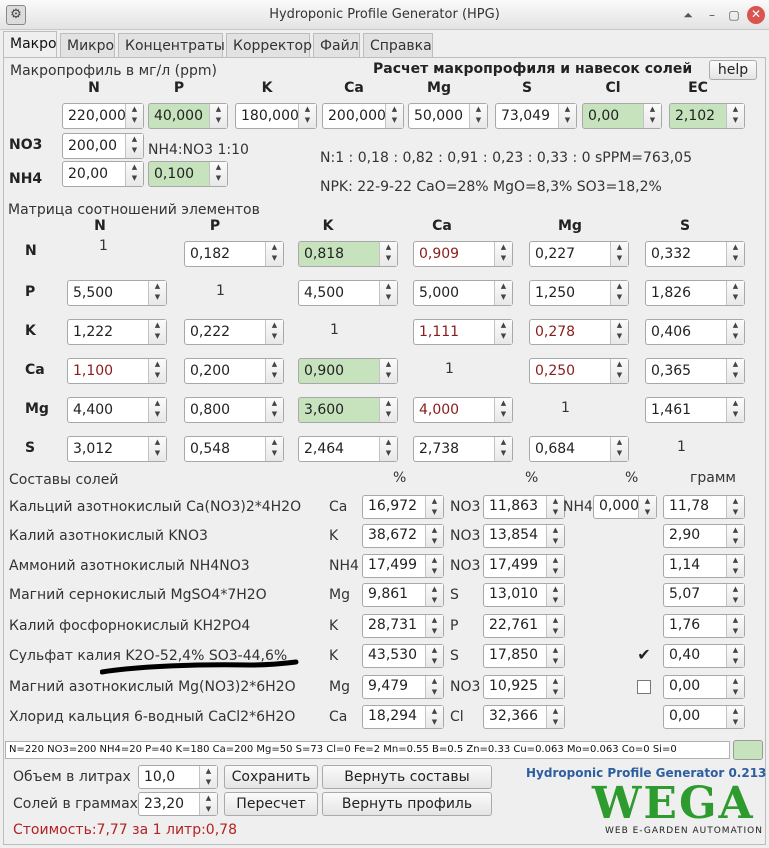 The image size is (769, 848). I want to click on matrix-cell-1-0: 5,500 ▲ ▼, so click(117, 293).